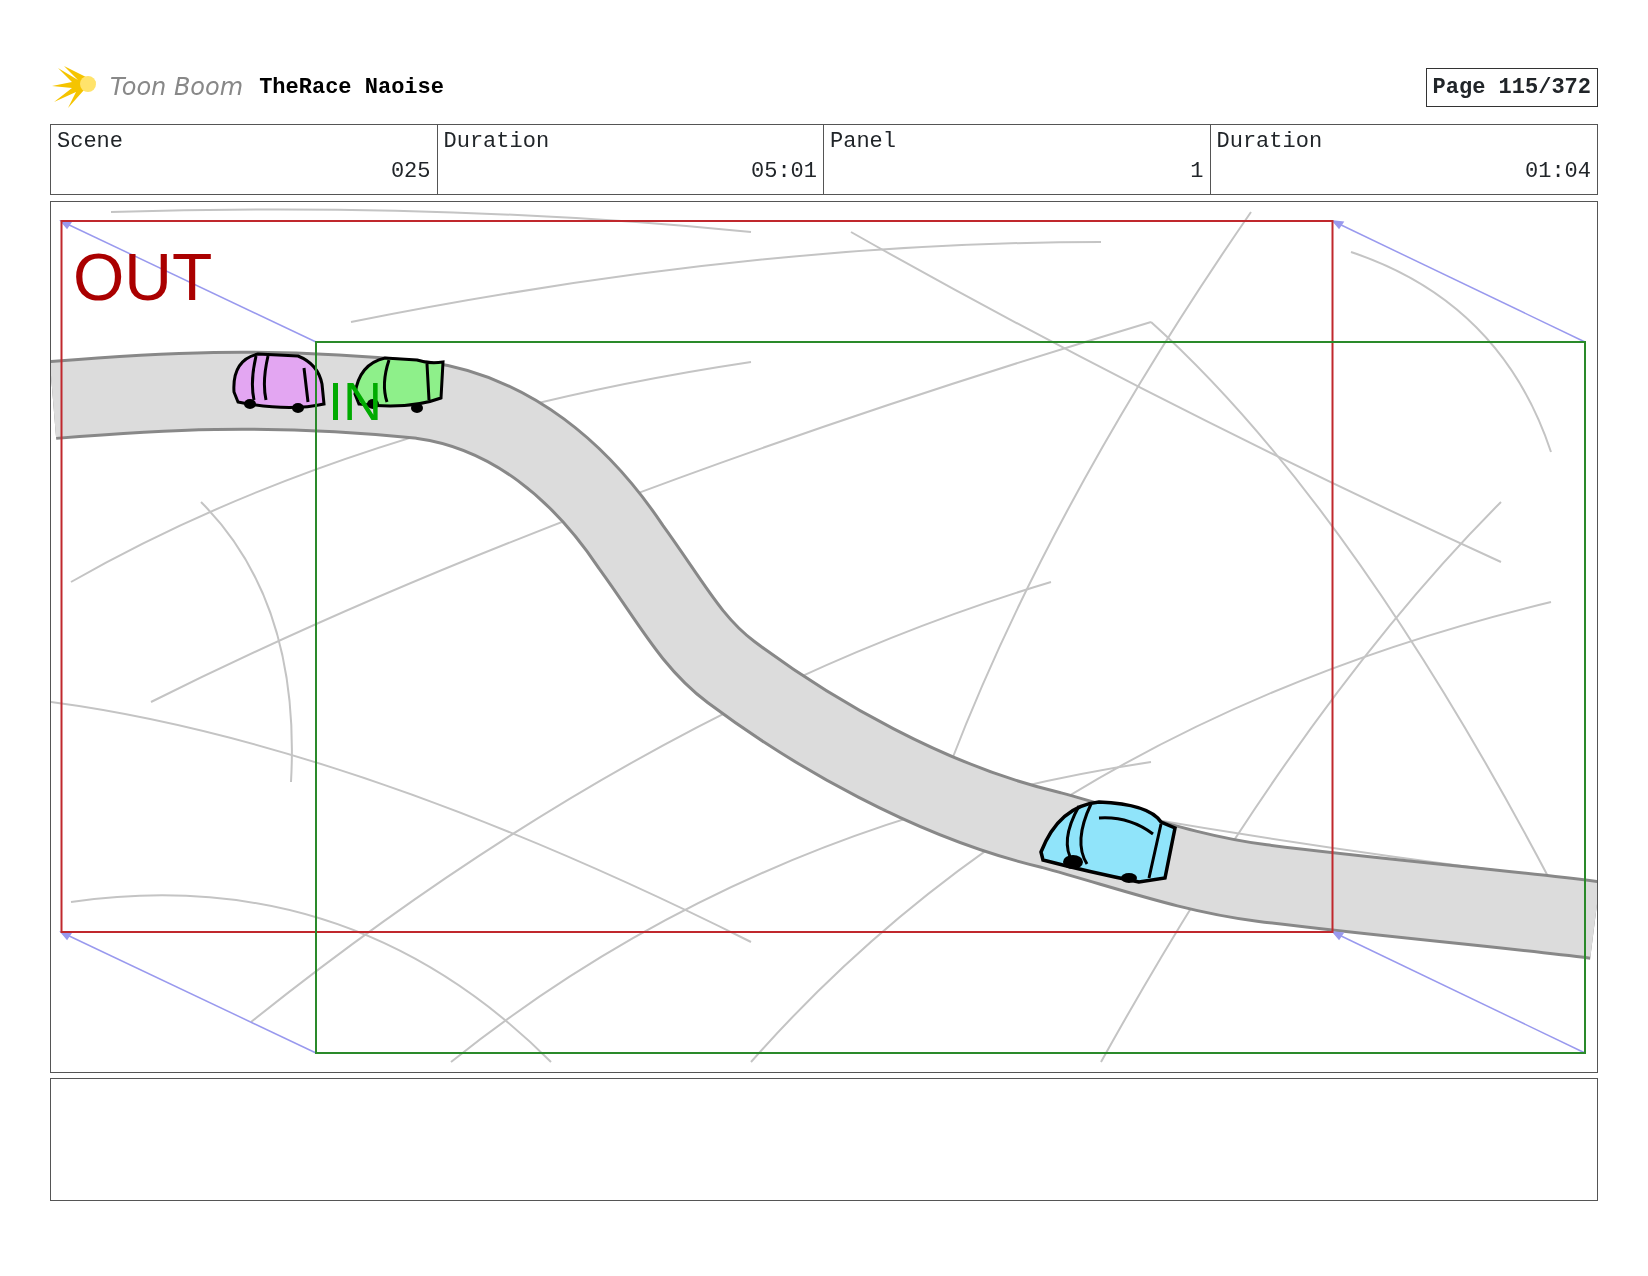  What do you see at coordinates (863, 142) in the screenshot?
I see `info-label: Panel` at bounding box center [863, 142].